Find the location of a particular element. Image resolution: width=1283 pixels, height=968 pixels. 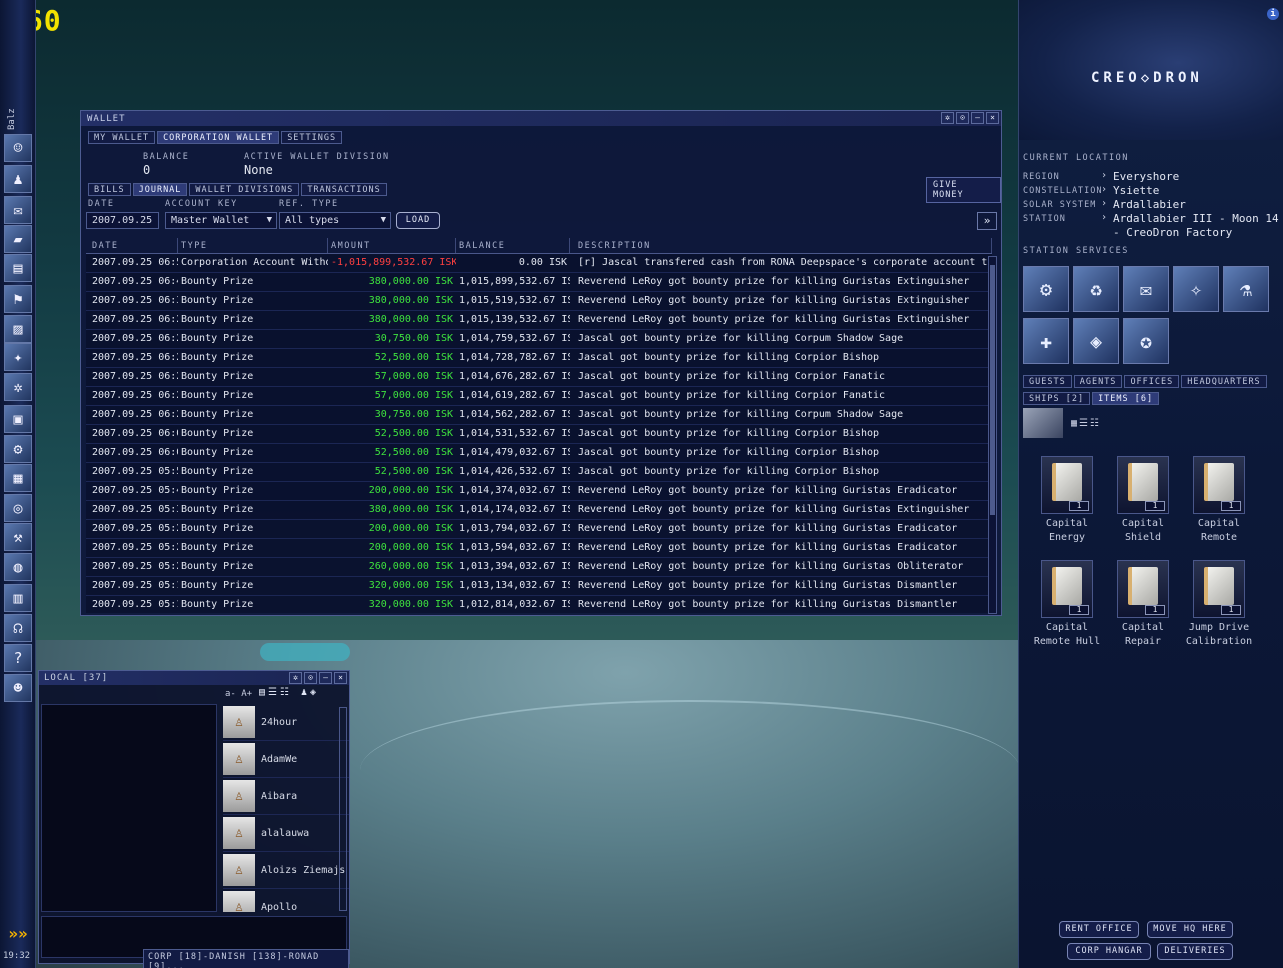

tab-journal: JOURNAL is located at coordinates (160, 189).